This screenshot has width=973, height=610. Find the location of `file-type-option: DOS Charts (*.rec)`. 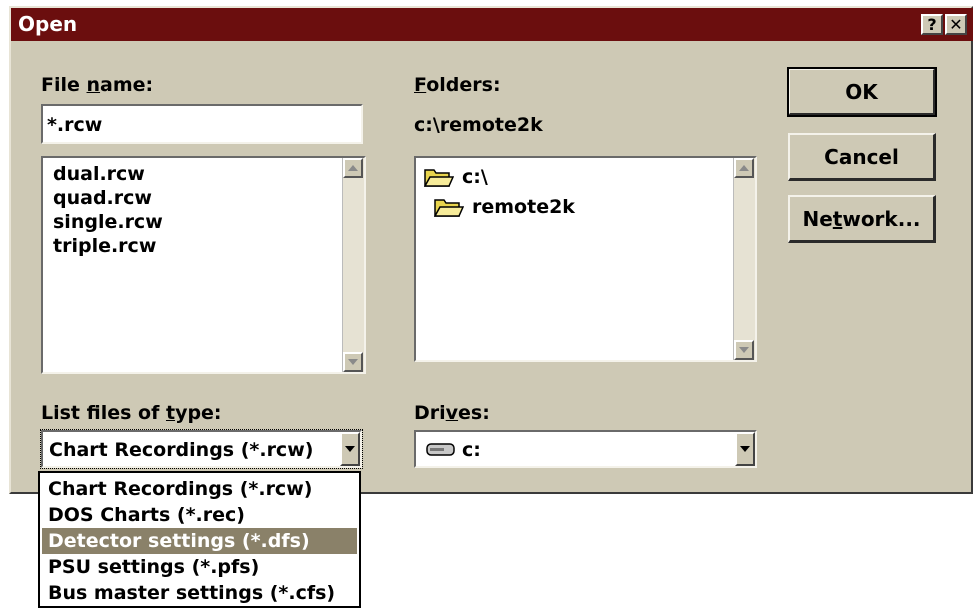

file-type-option: DOS Charts (*.rec) is located at coordinates (199, 515).